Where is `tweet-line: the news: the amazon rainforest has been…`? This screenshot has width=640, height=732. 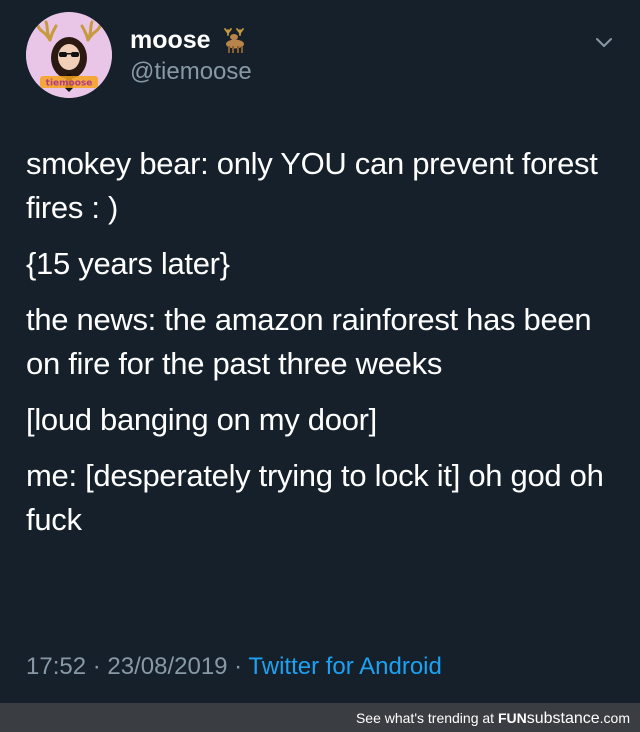 tweet-line: the news: the amazon rainforest has been… is located at coordinates (309, 341).